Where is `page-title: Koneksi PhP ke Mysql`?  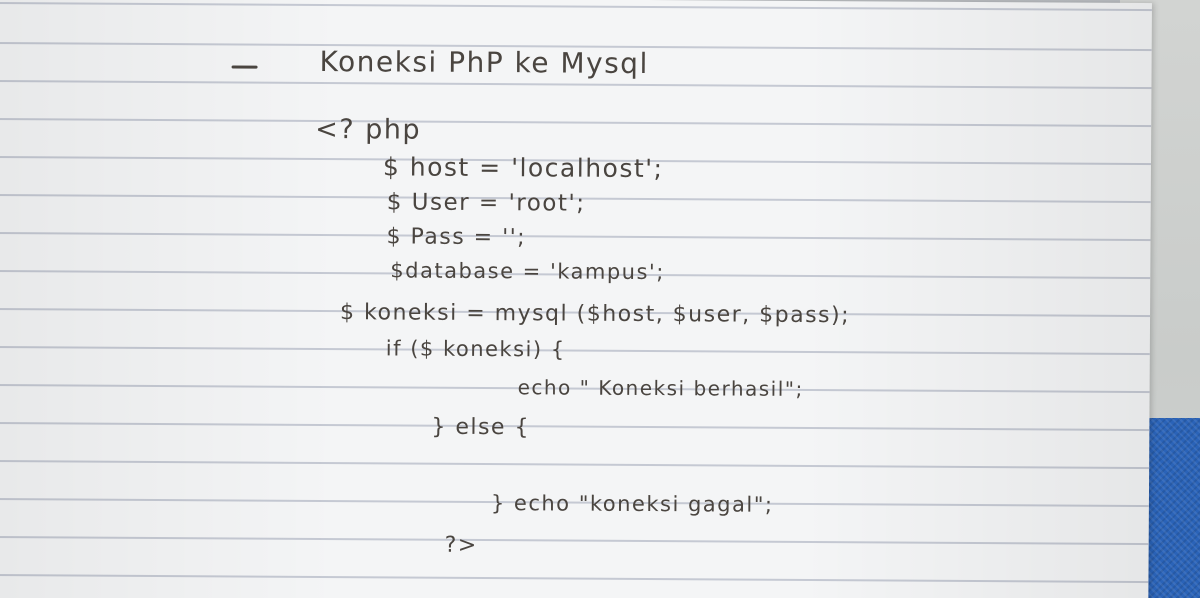
page-title: Koneksi PhP ke Mysql is located at coordinates (484, 62).